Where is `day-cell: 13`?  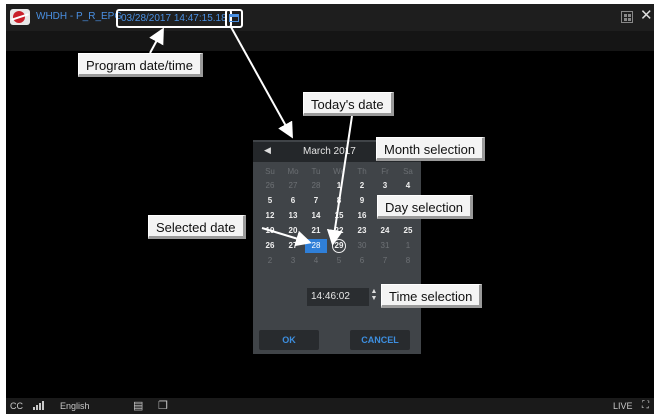
day-cell: 13 is located at coordinates (293, 216).